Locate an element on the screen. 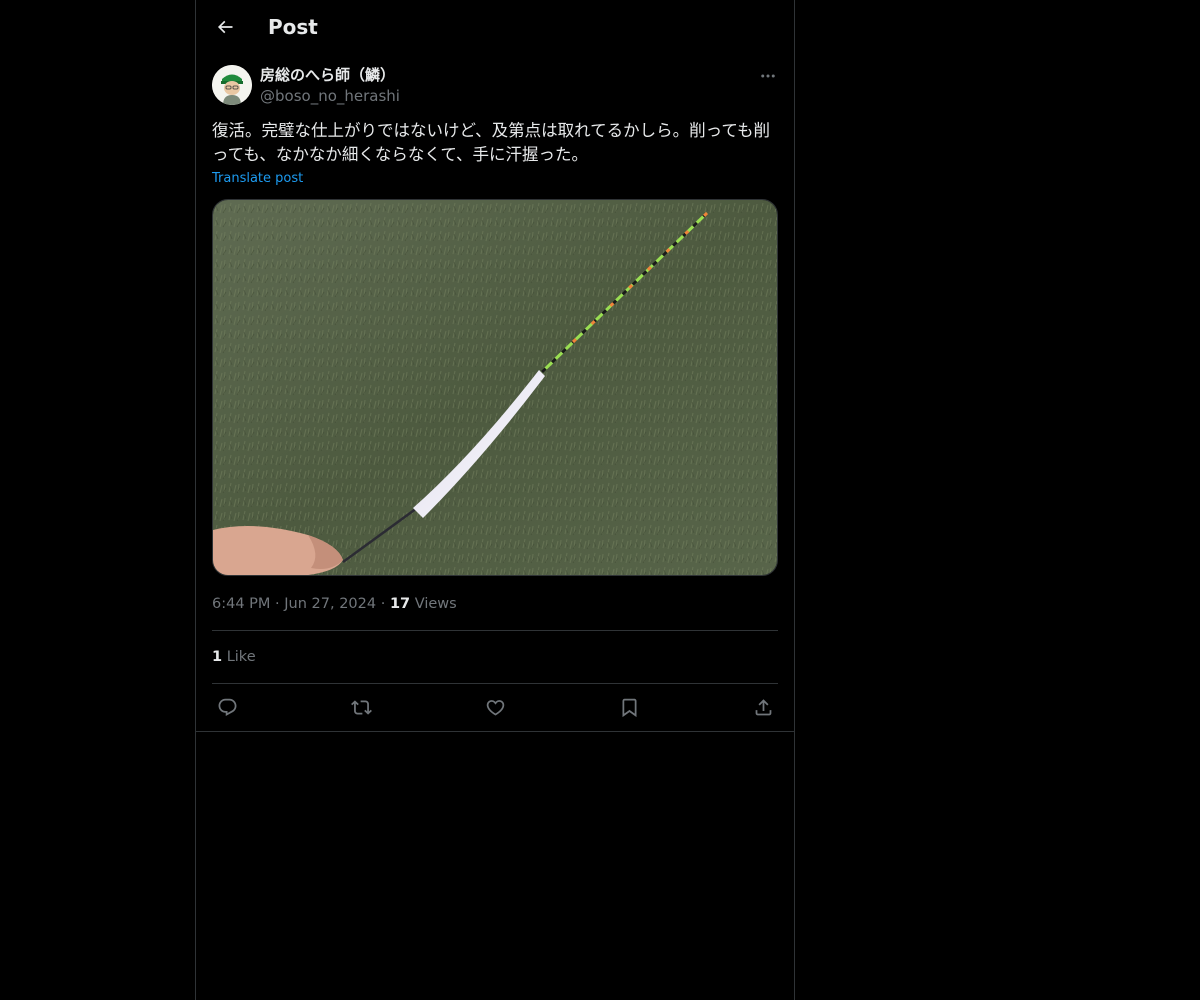 The image size is (1200, 1000). avatar-illustration-icon is located at coordinates (232, 85).